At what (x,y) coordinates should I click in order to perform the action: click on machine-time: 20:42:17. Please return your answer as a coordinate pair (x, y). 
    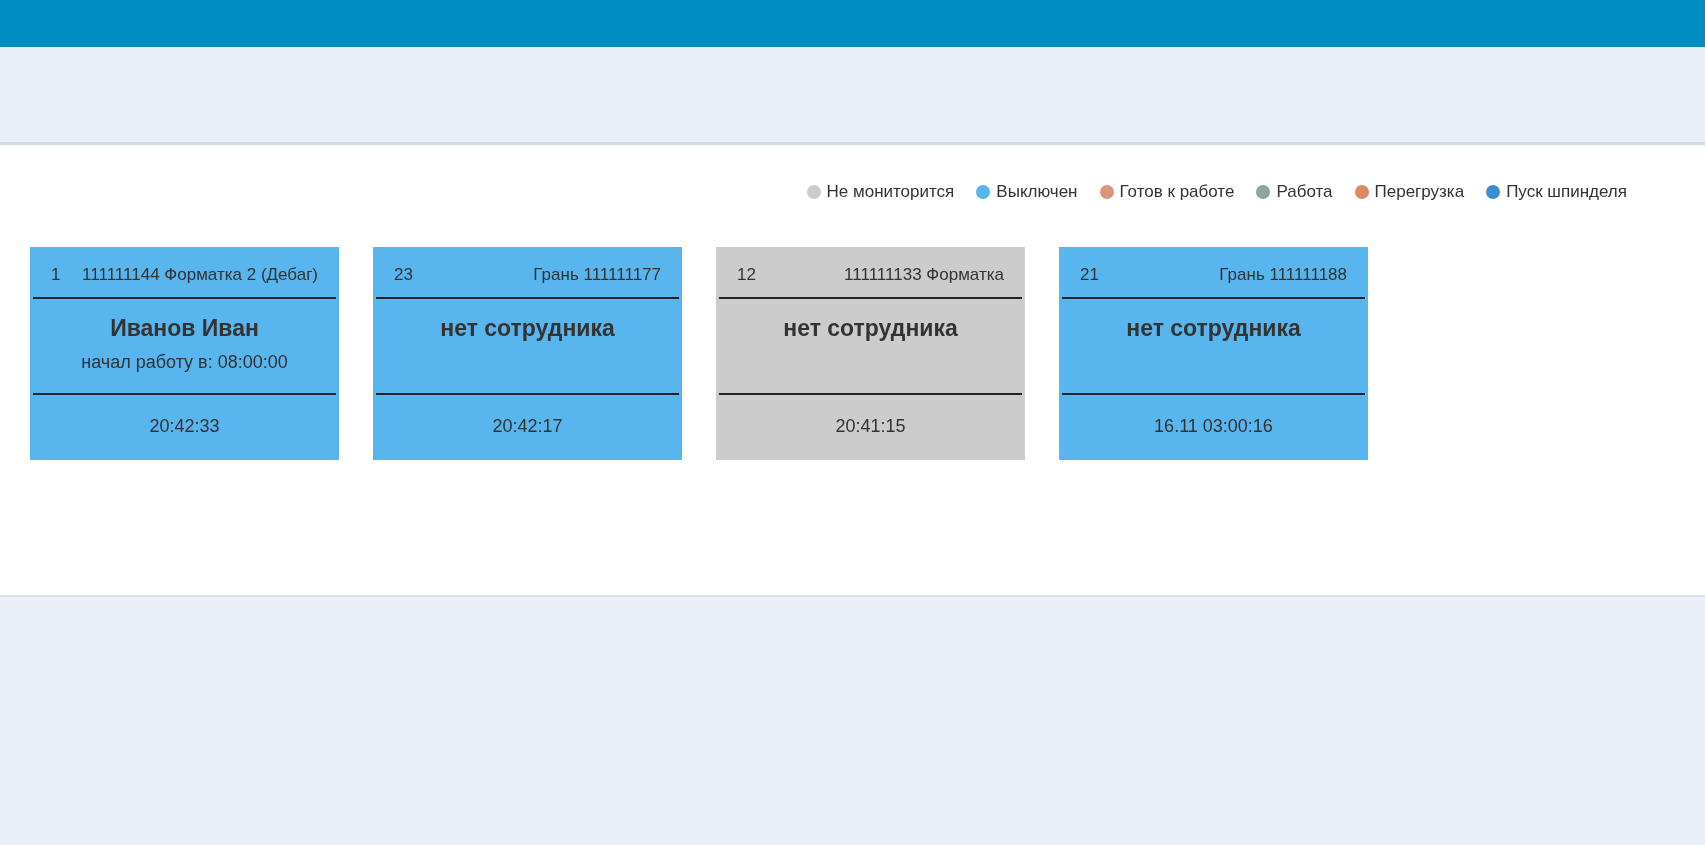
    Looking at the image, I should click on (527, 426).